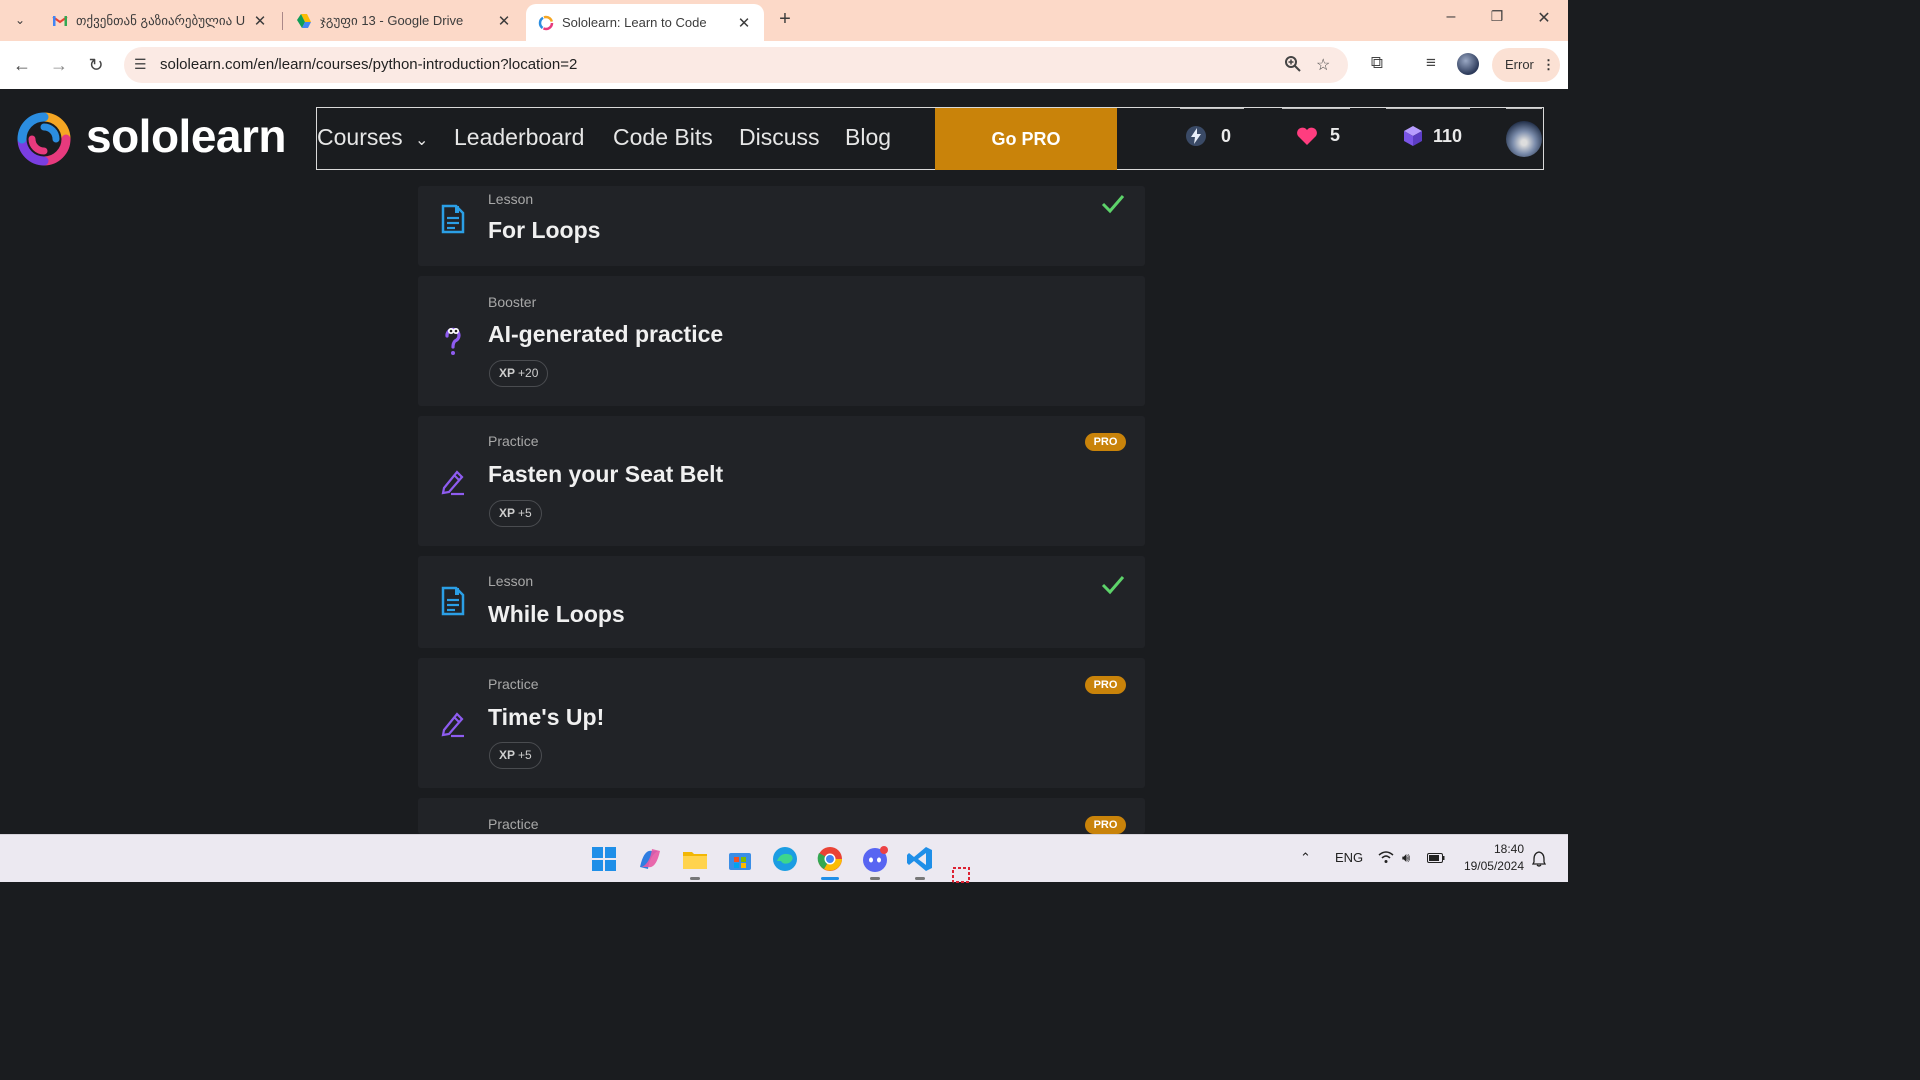 The width and height of the screenshot is (1920, 1080). I want to click on chevron-up-icon: ⌃, so click(1305, 858).